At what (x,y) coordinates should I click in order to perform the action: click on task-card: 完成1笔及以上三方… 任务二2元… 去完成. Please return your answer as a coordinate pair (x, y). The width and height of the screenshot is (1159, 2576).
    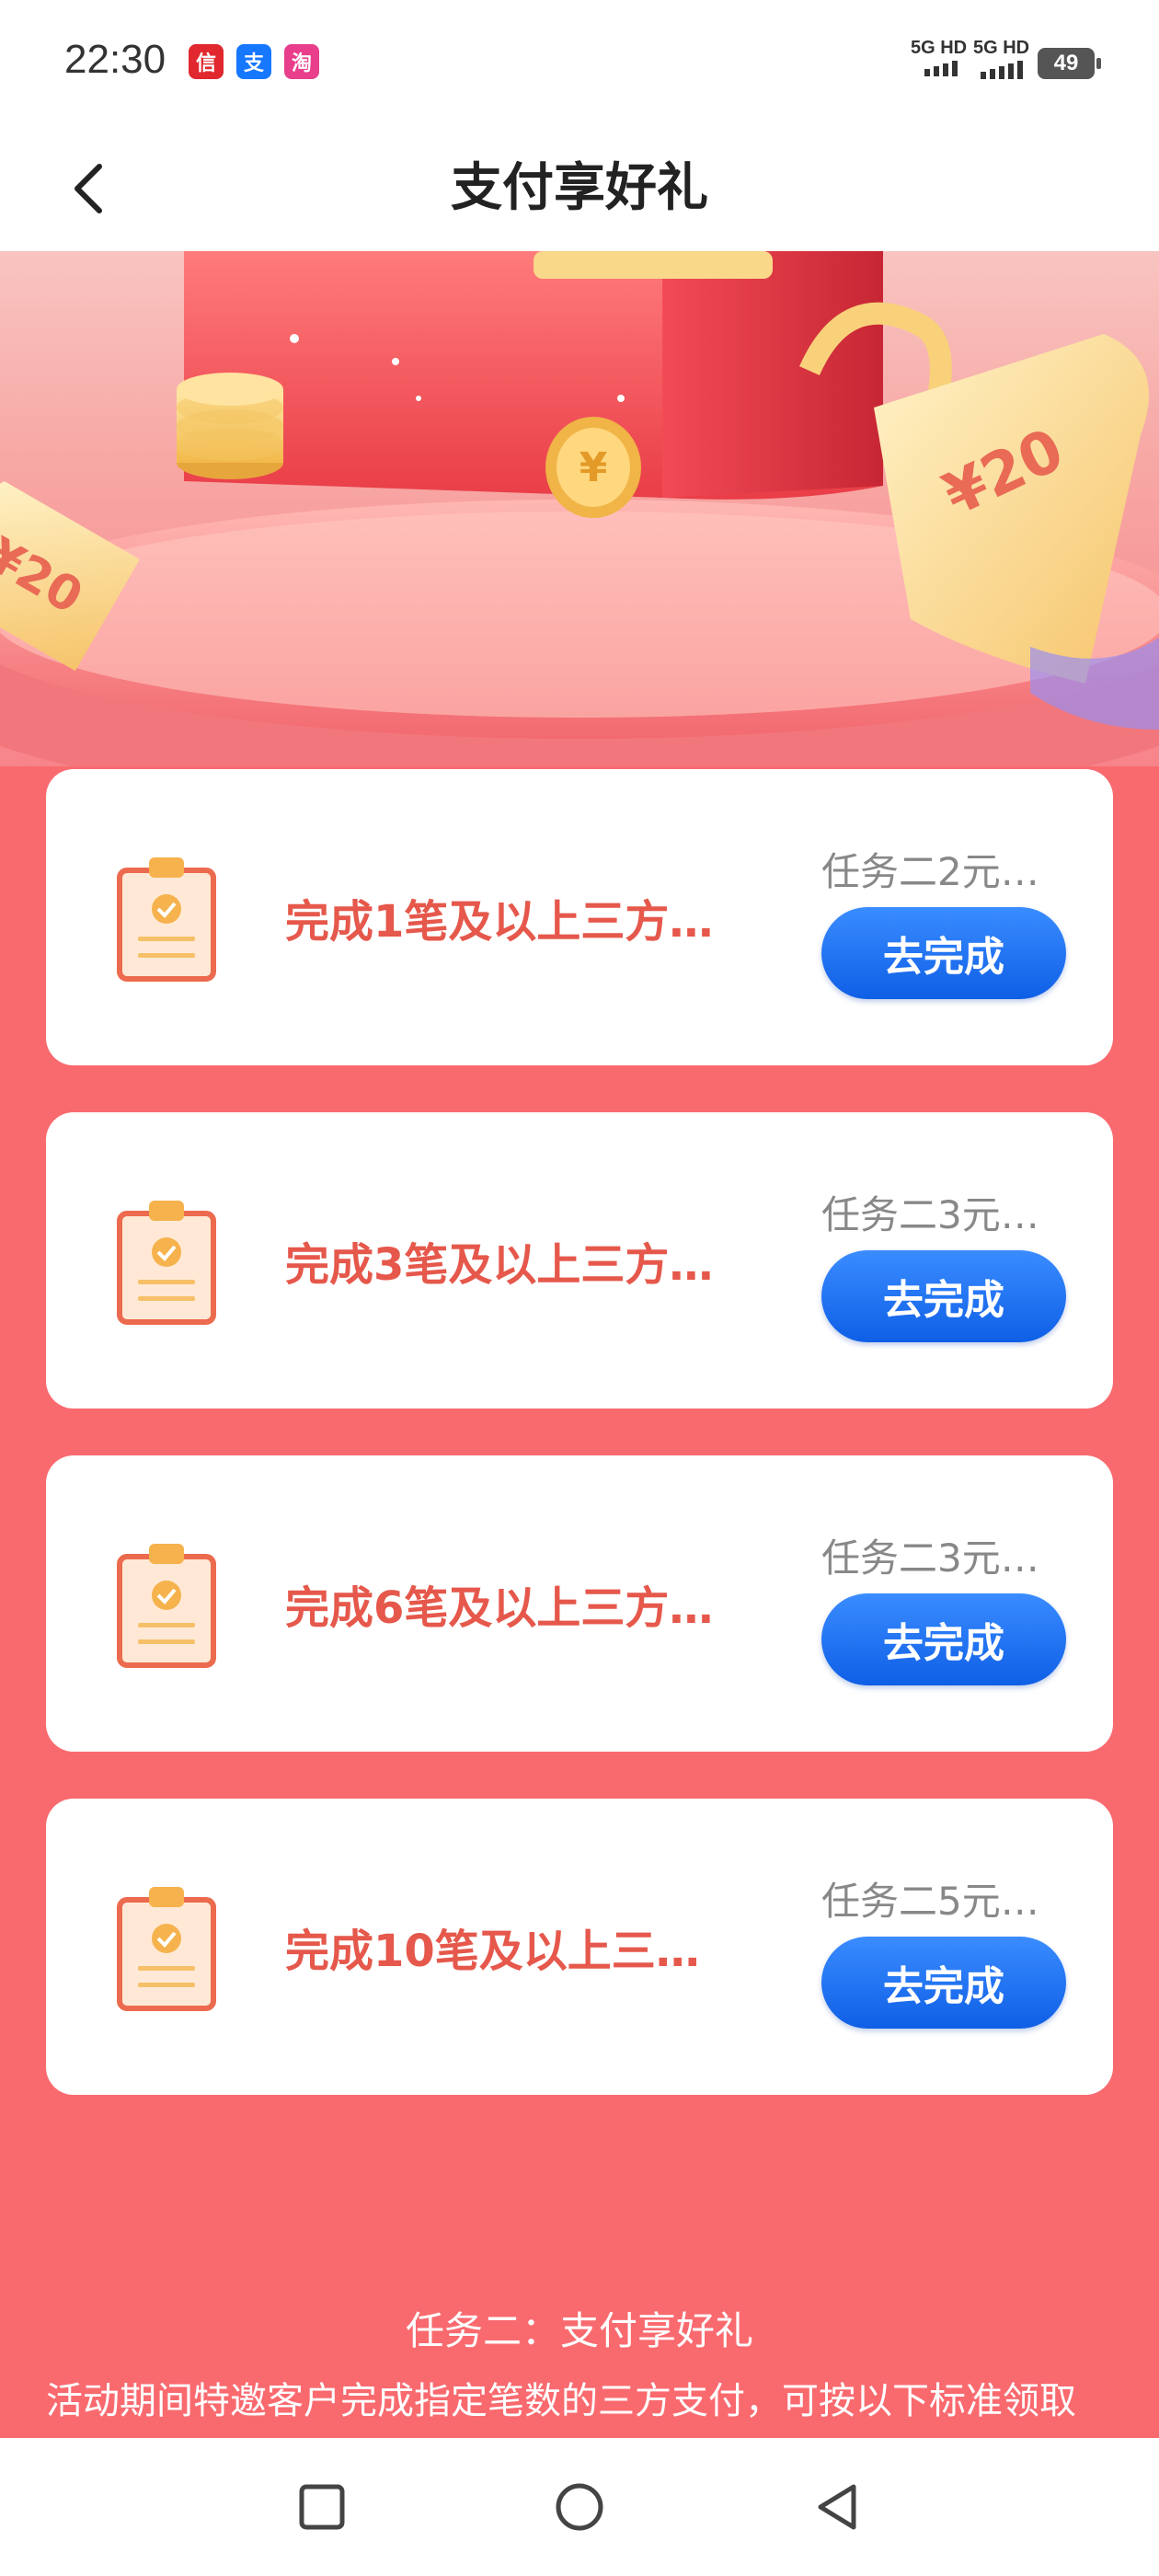
    Looking at the image, I should click on (579, 917).